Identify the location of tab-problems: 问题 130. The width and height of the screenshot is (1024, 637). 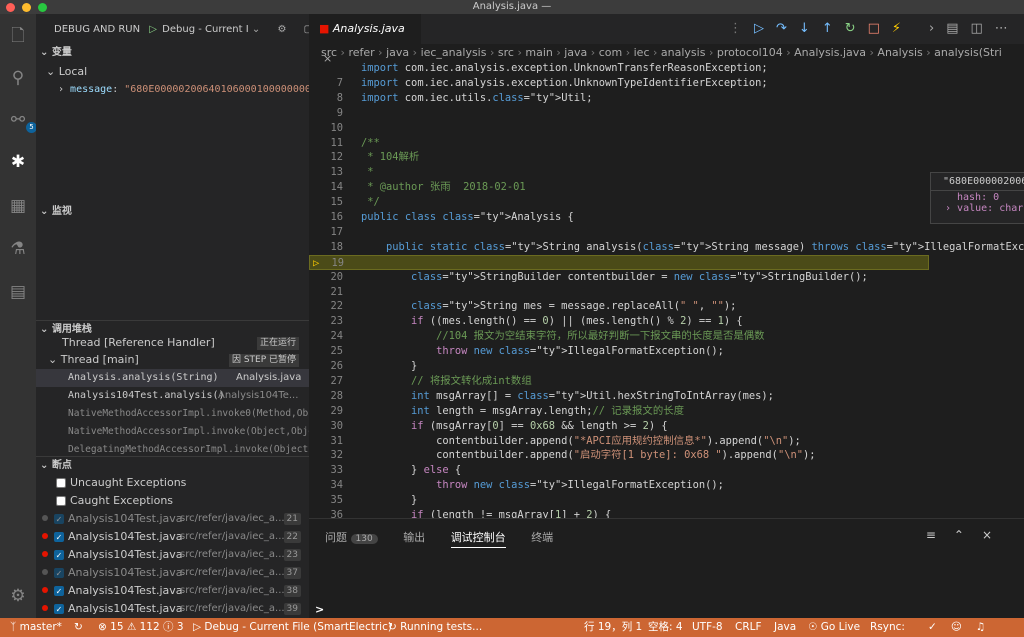
(351, 537).